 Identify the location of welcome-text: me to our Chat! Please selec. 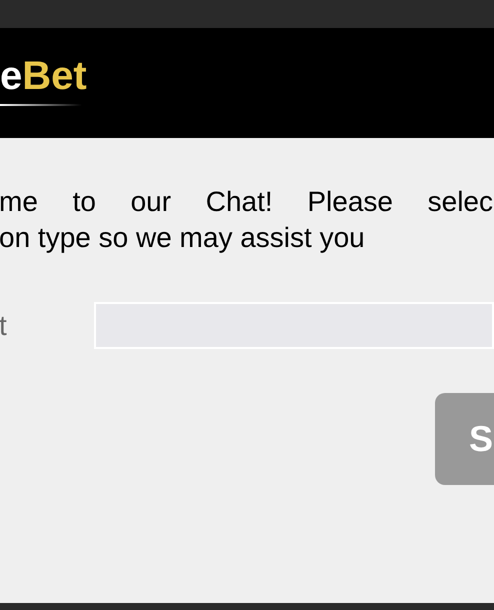
(246, 202).